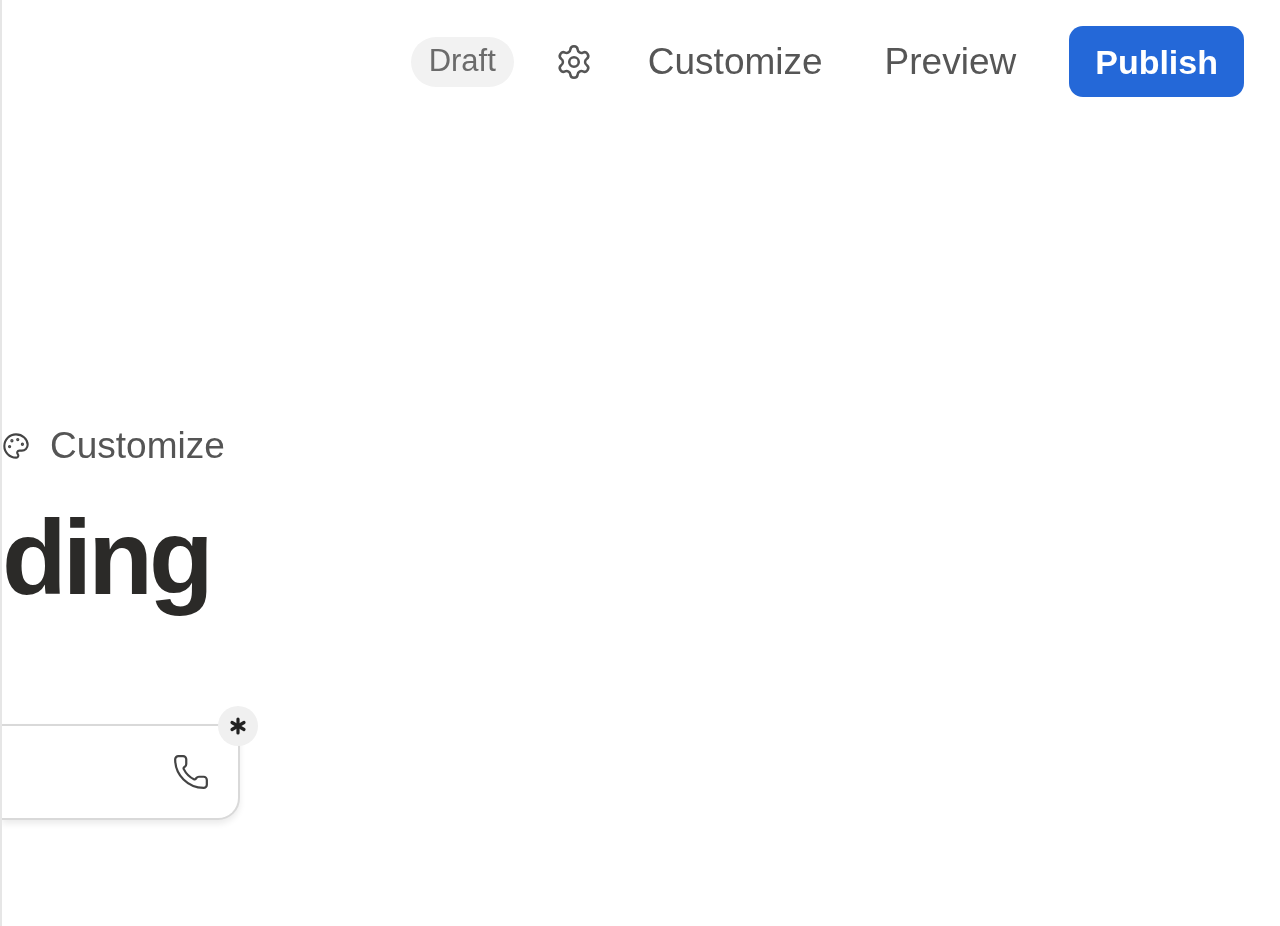 The height and width of the screenshot is (926, 1280). I want to click on customize-link: Customize, so click(735, 61).